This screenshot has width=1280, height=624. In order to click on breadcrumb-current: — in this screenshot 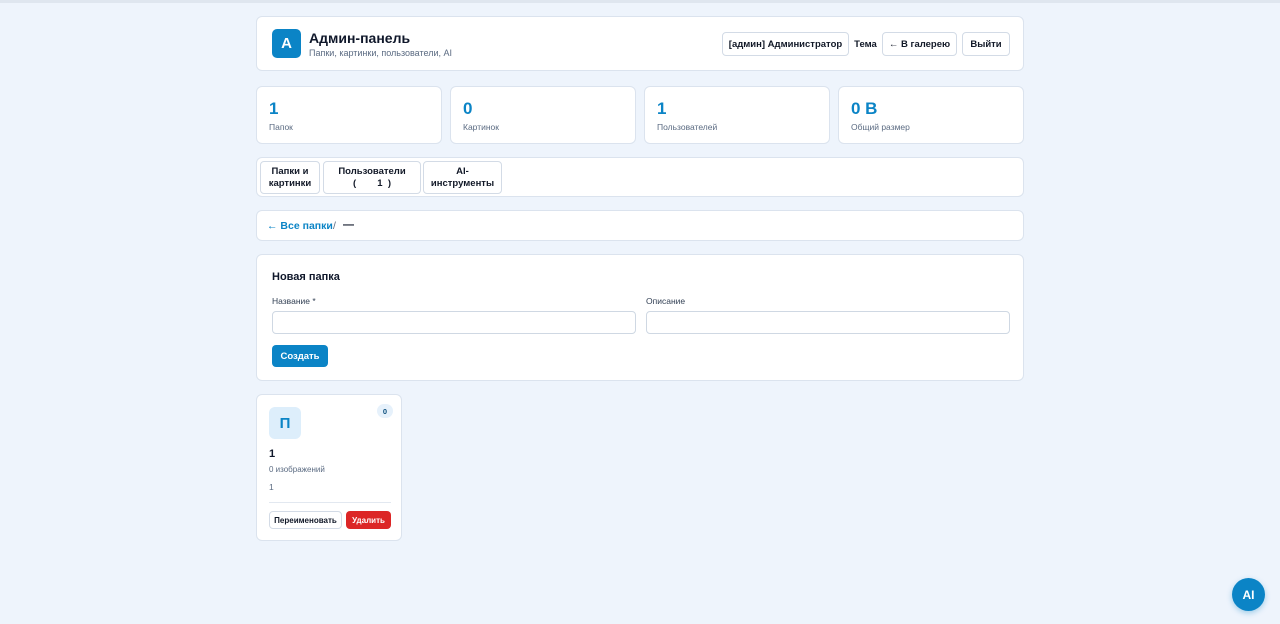, I will do `click(348, 225)`.